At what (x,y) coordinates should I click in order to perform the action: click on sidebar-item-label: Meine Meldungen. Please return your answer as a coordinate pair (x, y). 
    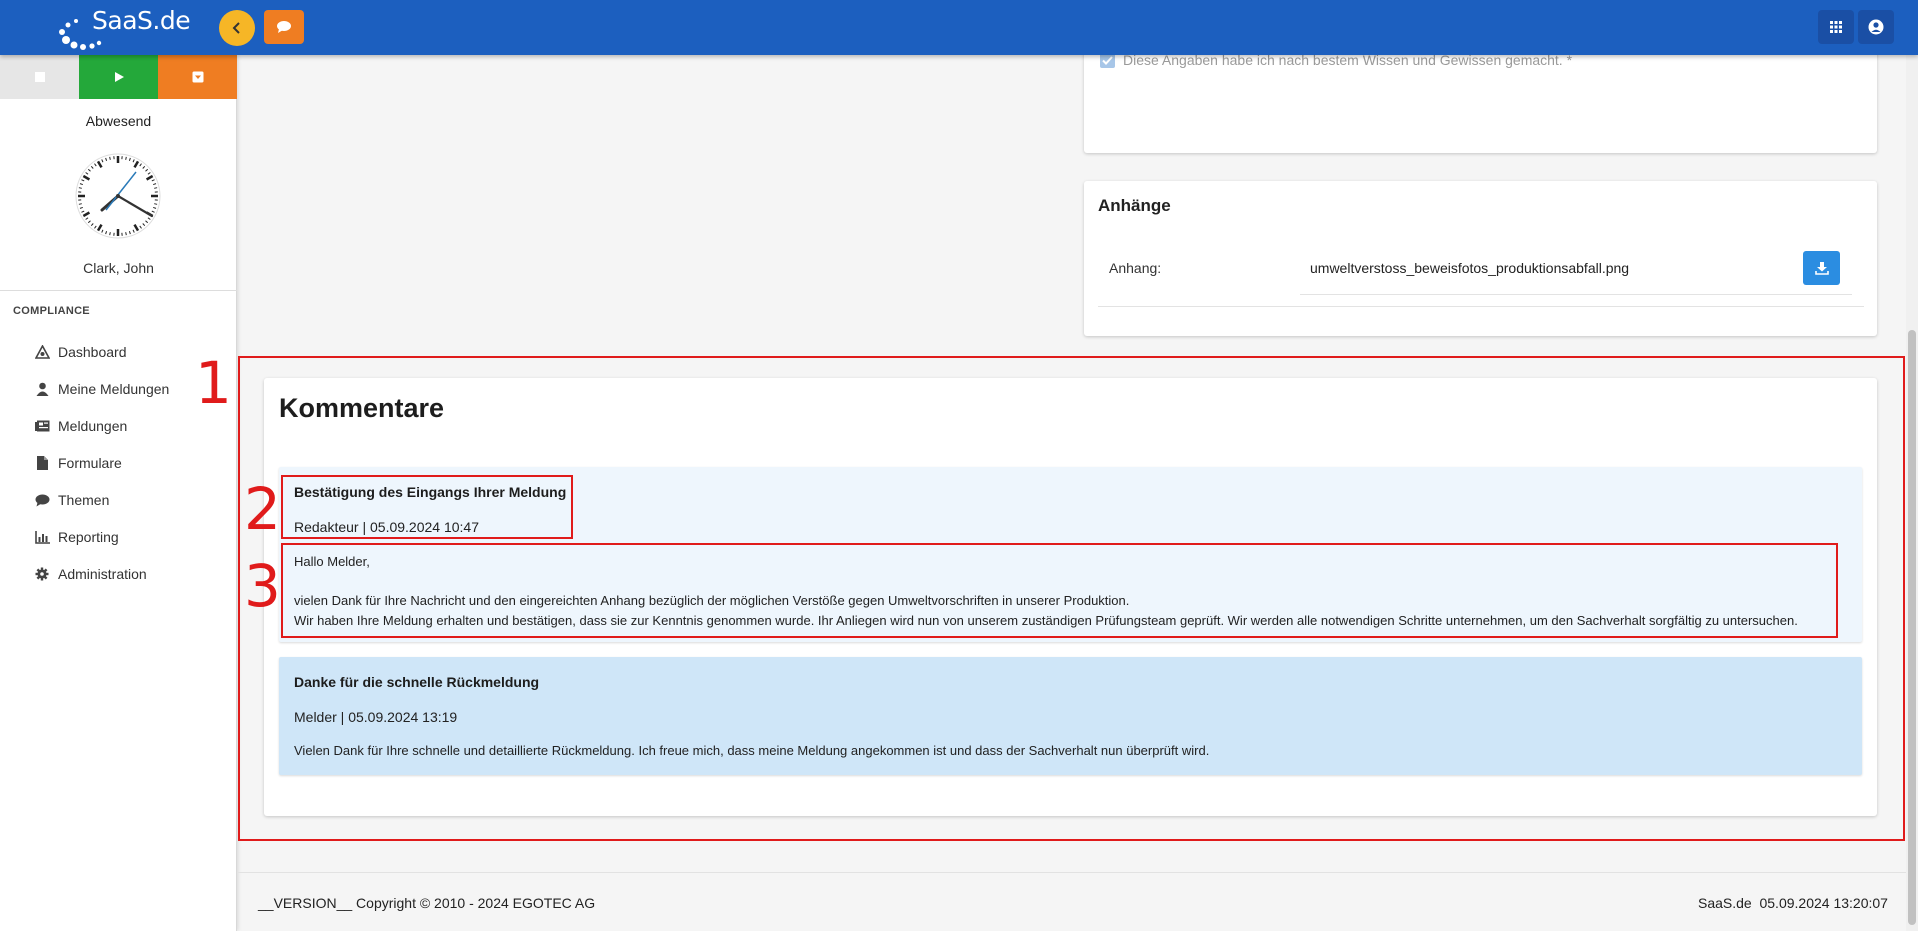
    Looking at the image, I should click on (114, 389).